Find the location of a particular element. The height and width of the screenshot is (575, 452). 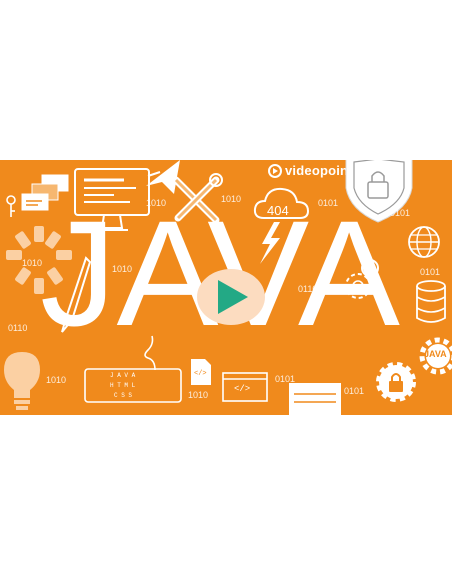

keyboard-icon: J A V A H T M L C S S is located at coordinates (133, 385).